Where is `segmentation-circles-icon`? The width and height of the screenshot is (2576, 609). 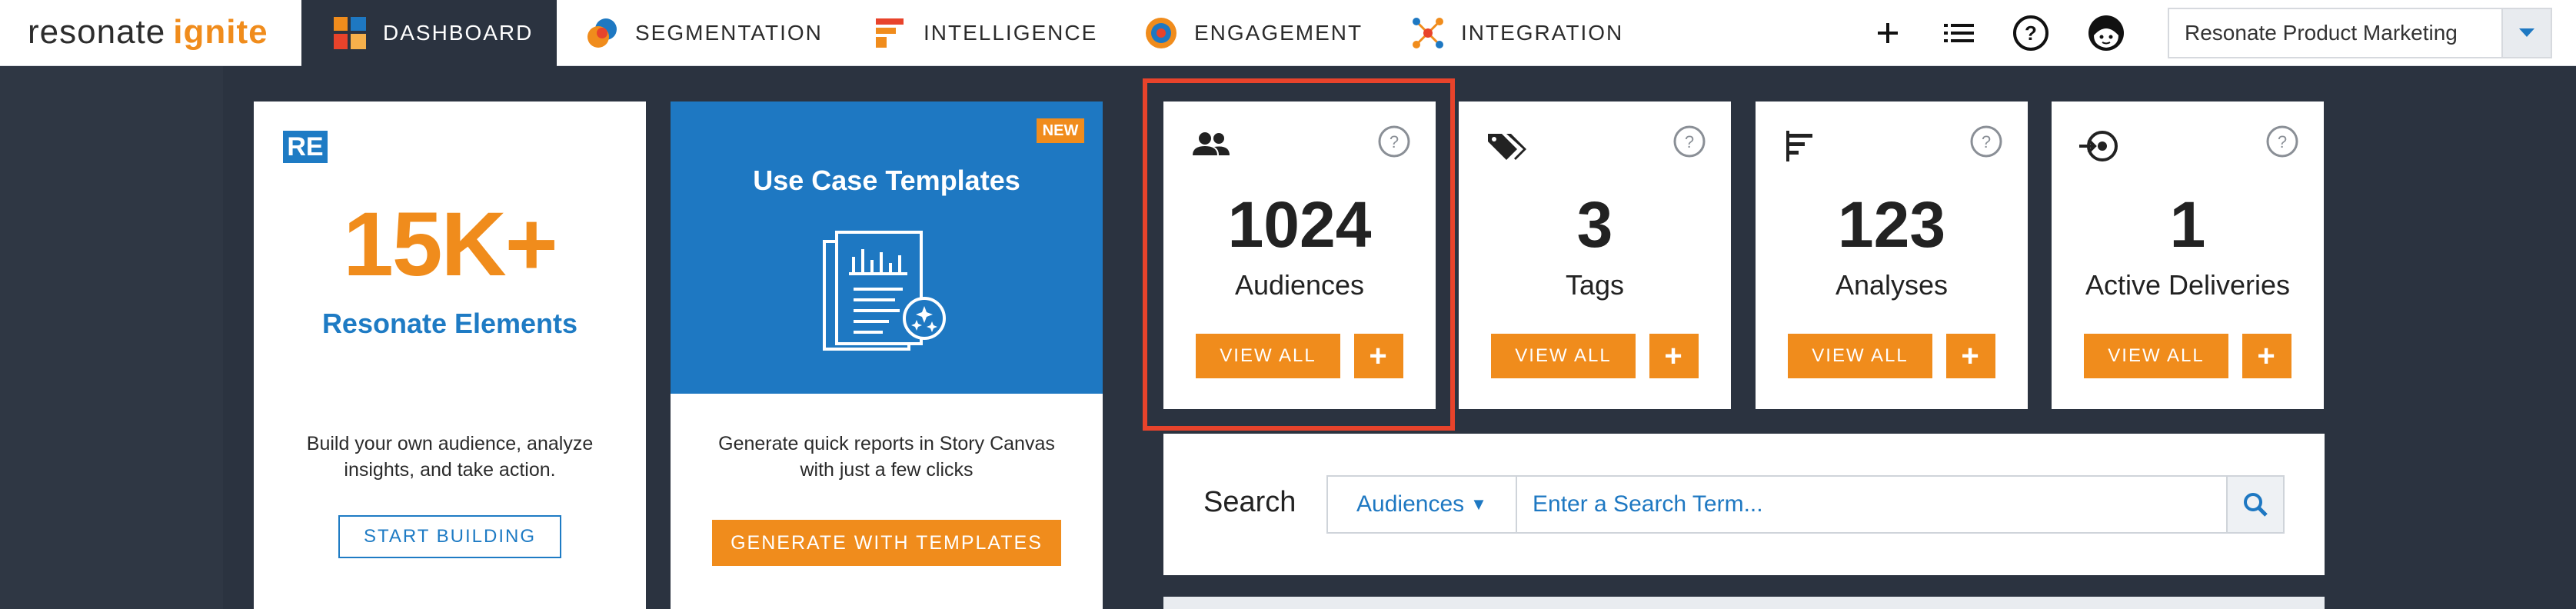
segmentation-circles-icon is located at coordinates (602, 33).